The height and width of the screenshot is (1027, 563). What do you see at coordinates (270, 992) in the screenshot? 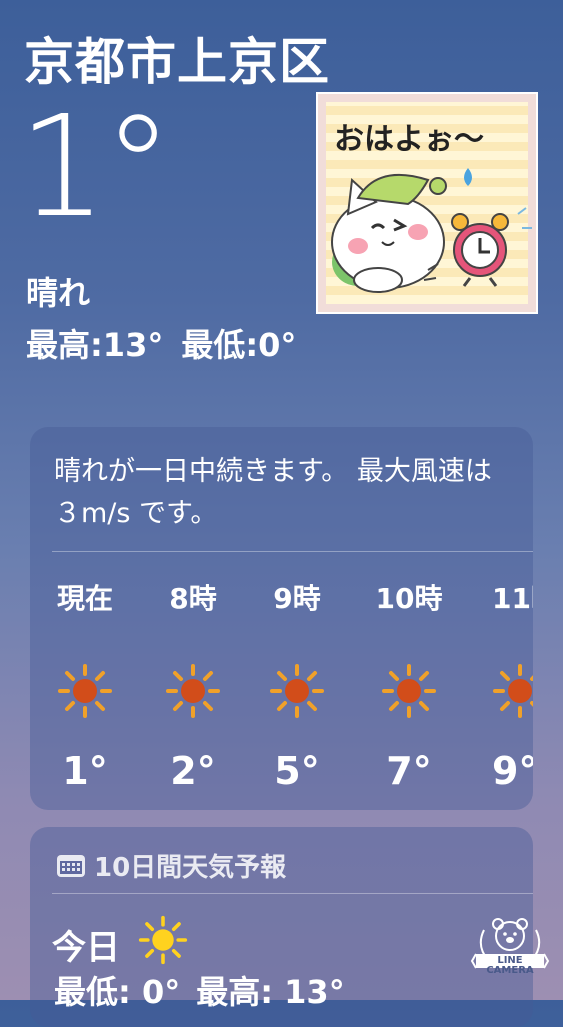
I see `day-high: 最高: 13°` at bounding box center [270, 992].